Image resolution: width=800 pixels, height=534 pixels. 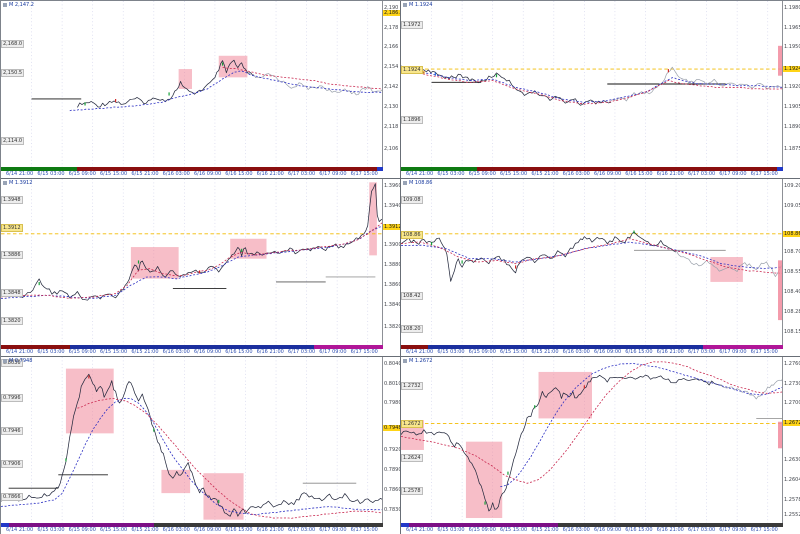 I want to click on price-axis-label: 108.40, so click(x=792, y=291).